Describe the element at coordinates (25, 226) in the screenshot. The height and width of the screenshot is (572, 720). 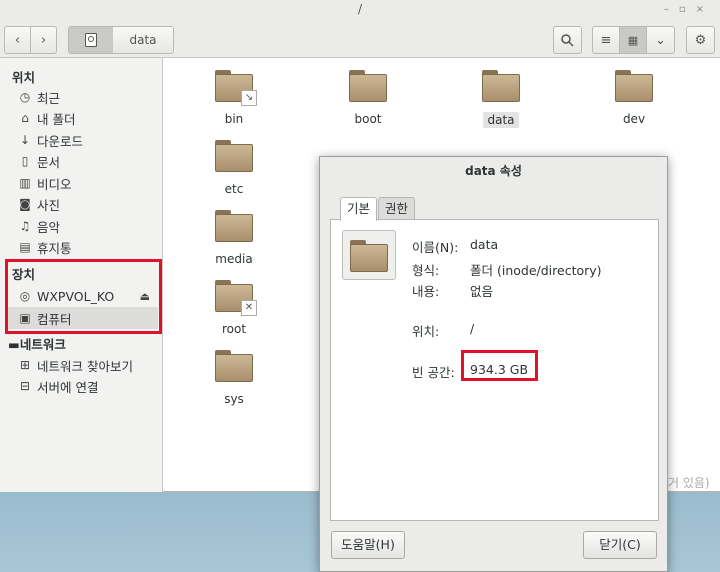
I see `music-icon: ♫` at that location.